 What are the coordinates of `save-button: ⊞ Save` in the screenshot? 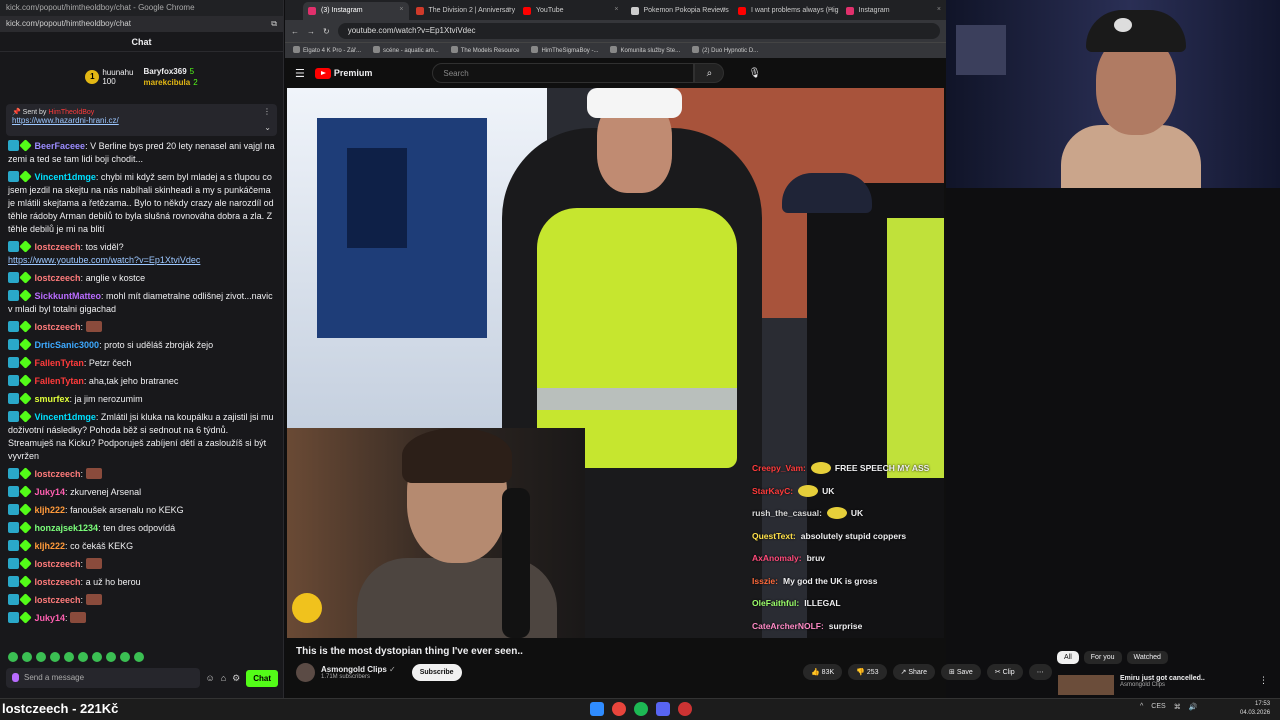 It's located at (961, 672).